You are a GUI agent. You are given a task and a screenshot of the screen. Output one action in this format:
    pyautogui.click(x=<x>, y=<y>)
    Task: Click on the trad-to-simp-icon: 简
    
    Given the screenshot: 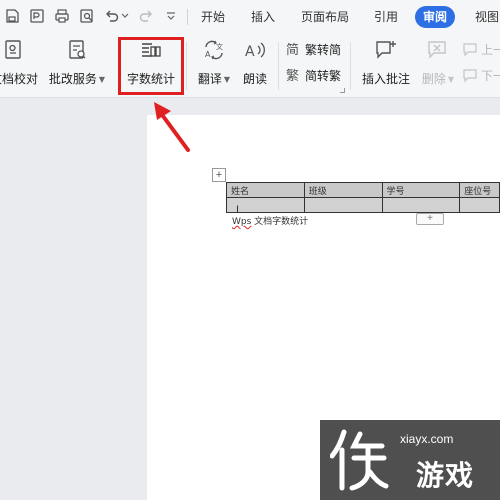 What is the action you would take?
    pyautogui.click(x=292, y=50)
    